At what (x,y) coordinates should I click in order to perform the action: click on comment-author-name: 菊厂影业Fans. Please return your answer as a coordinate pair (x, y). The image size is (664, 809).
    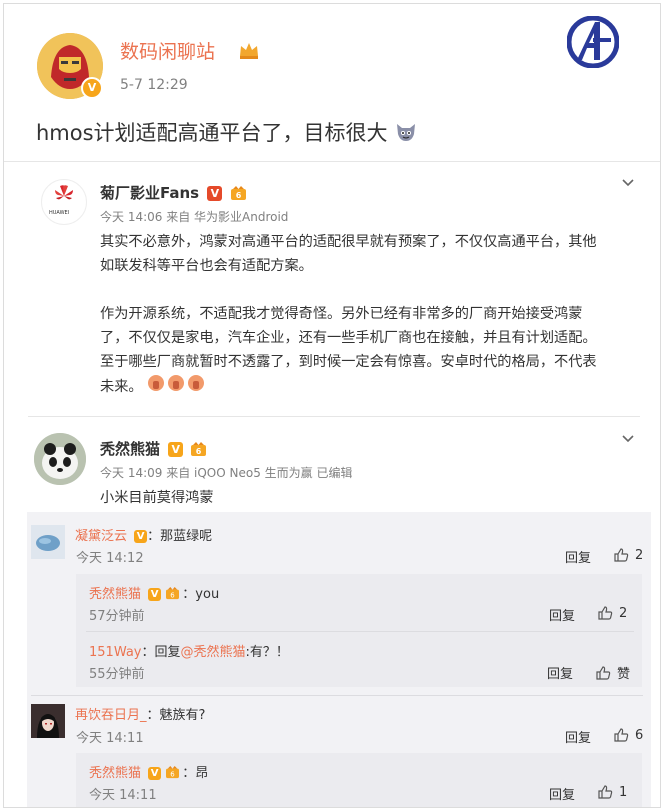
    Looking at the image, I should click on (149, 193).